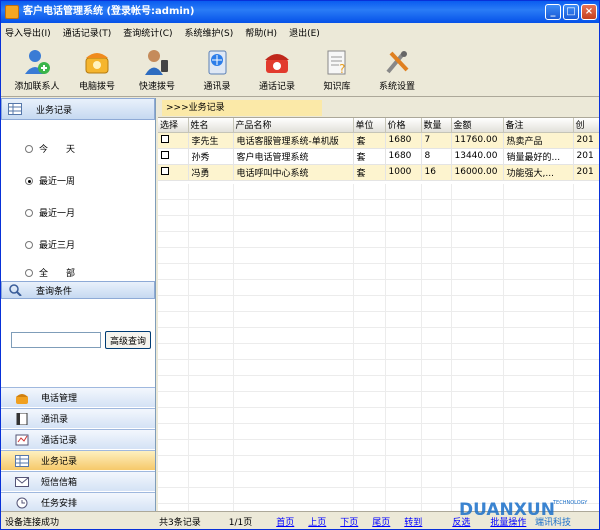 This screenshot has height=530, width=600. I want to click on col-created: 创, so click(586, 125).